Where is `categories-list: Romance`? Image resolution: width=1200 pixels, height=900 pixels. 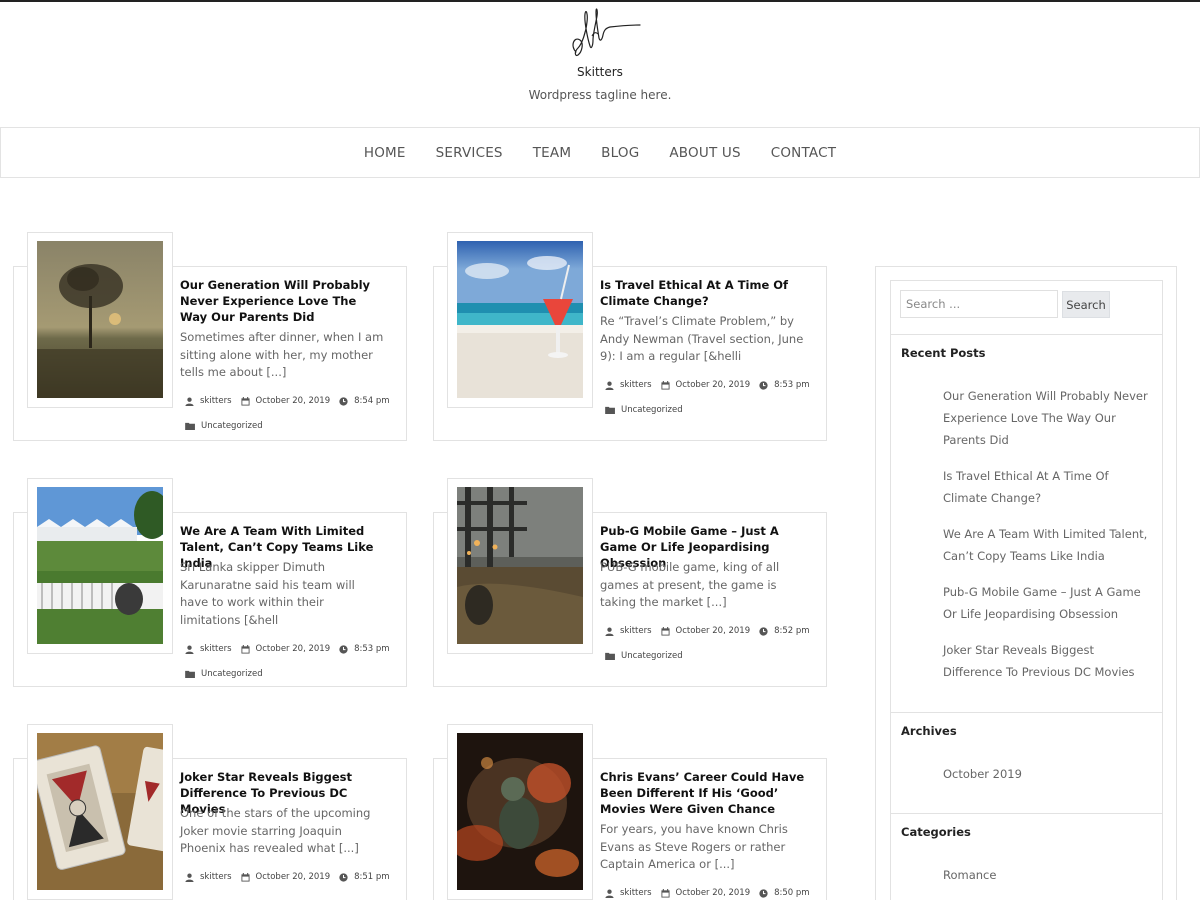
categories-list: Romance is located at coordinates (1048, 875).